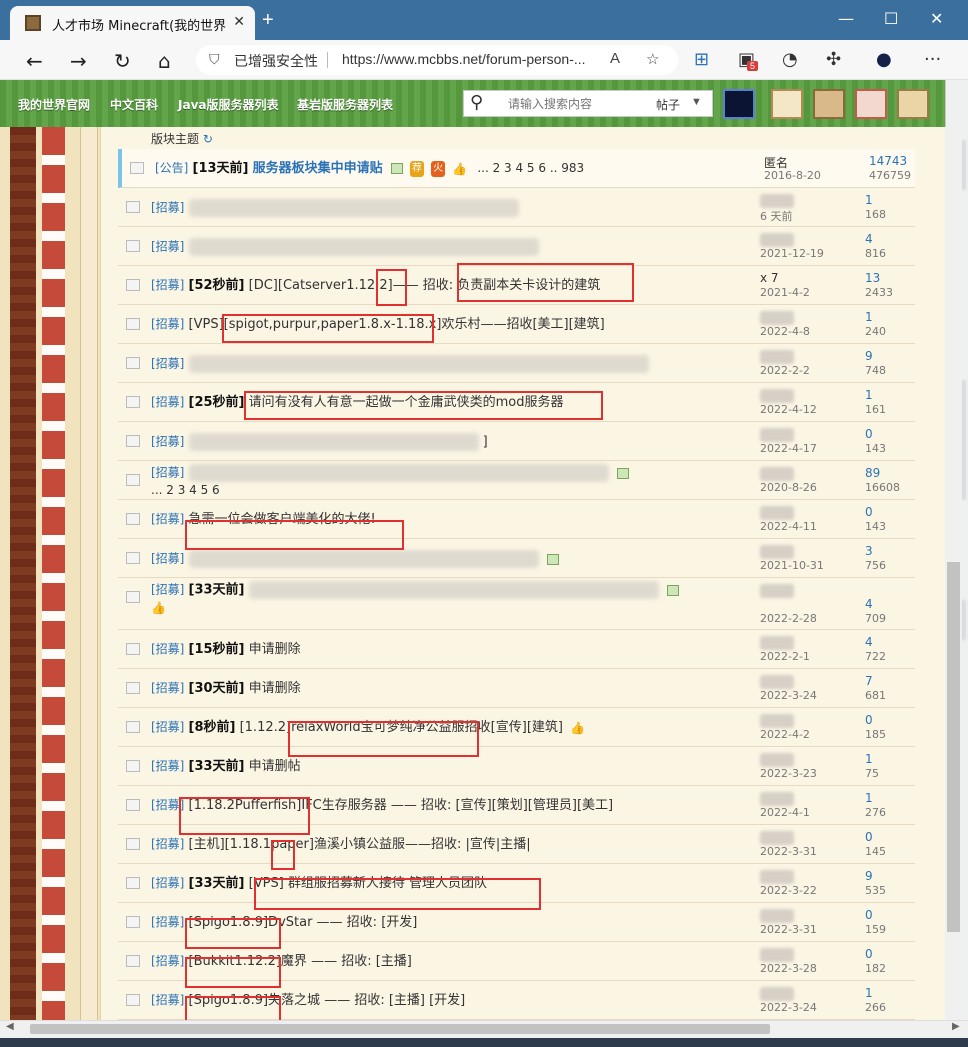 The width and height of the screenshot is (968, 1047). What do you see at coordinates (485, 442) in the screenshot?
I see `thread-title: ]` at bounding box center [485, 442].